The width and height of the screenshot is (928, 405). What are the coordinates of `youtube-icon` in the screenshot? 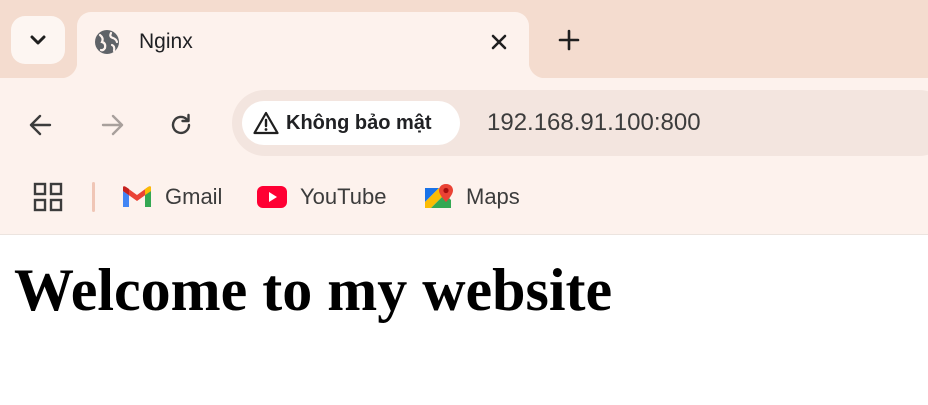 It's located at (272, 197).